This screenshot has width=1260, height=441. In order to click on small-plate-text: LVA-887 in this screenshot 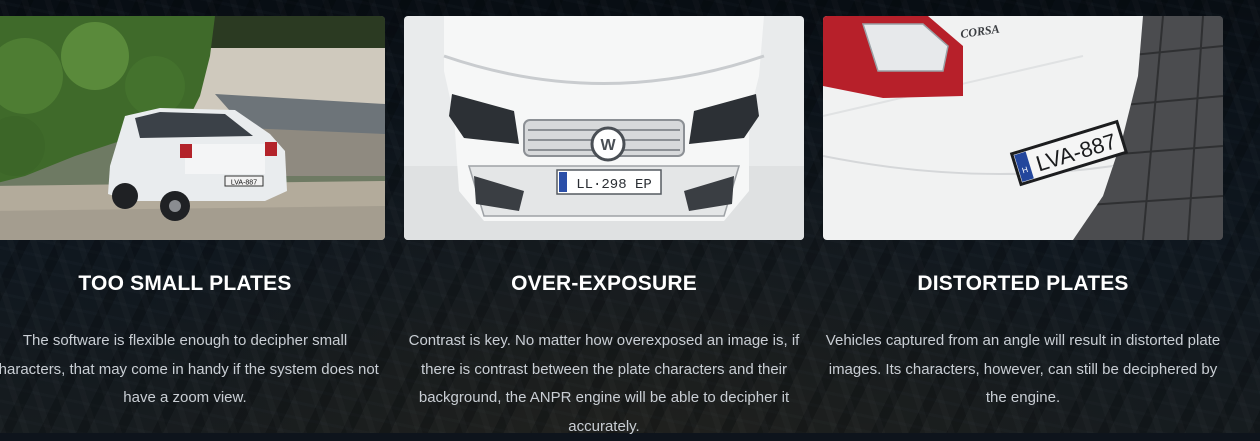, I will do `click(244, 183)`.